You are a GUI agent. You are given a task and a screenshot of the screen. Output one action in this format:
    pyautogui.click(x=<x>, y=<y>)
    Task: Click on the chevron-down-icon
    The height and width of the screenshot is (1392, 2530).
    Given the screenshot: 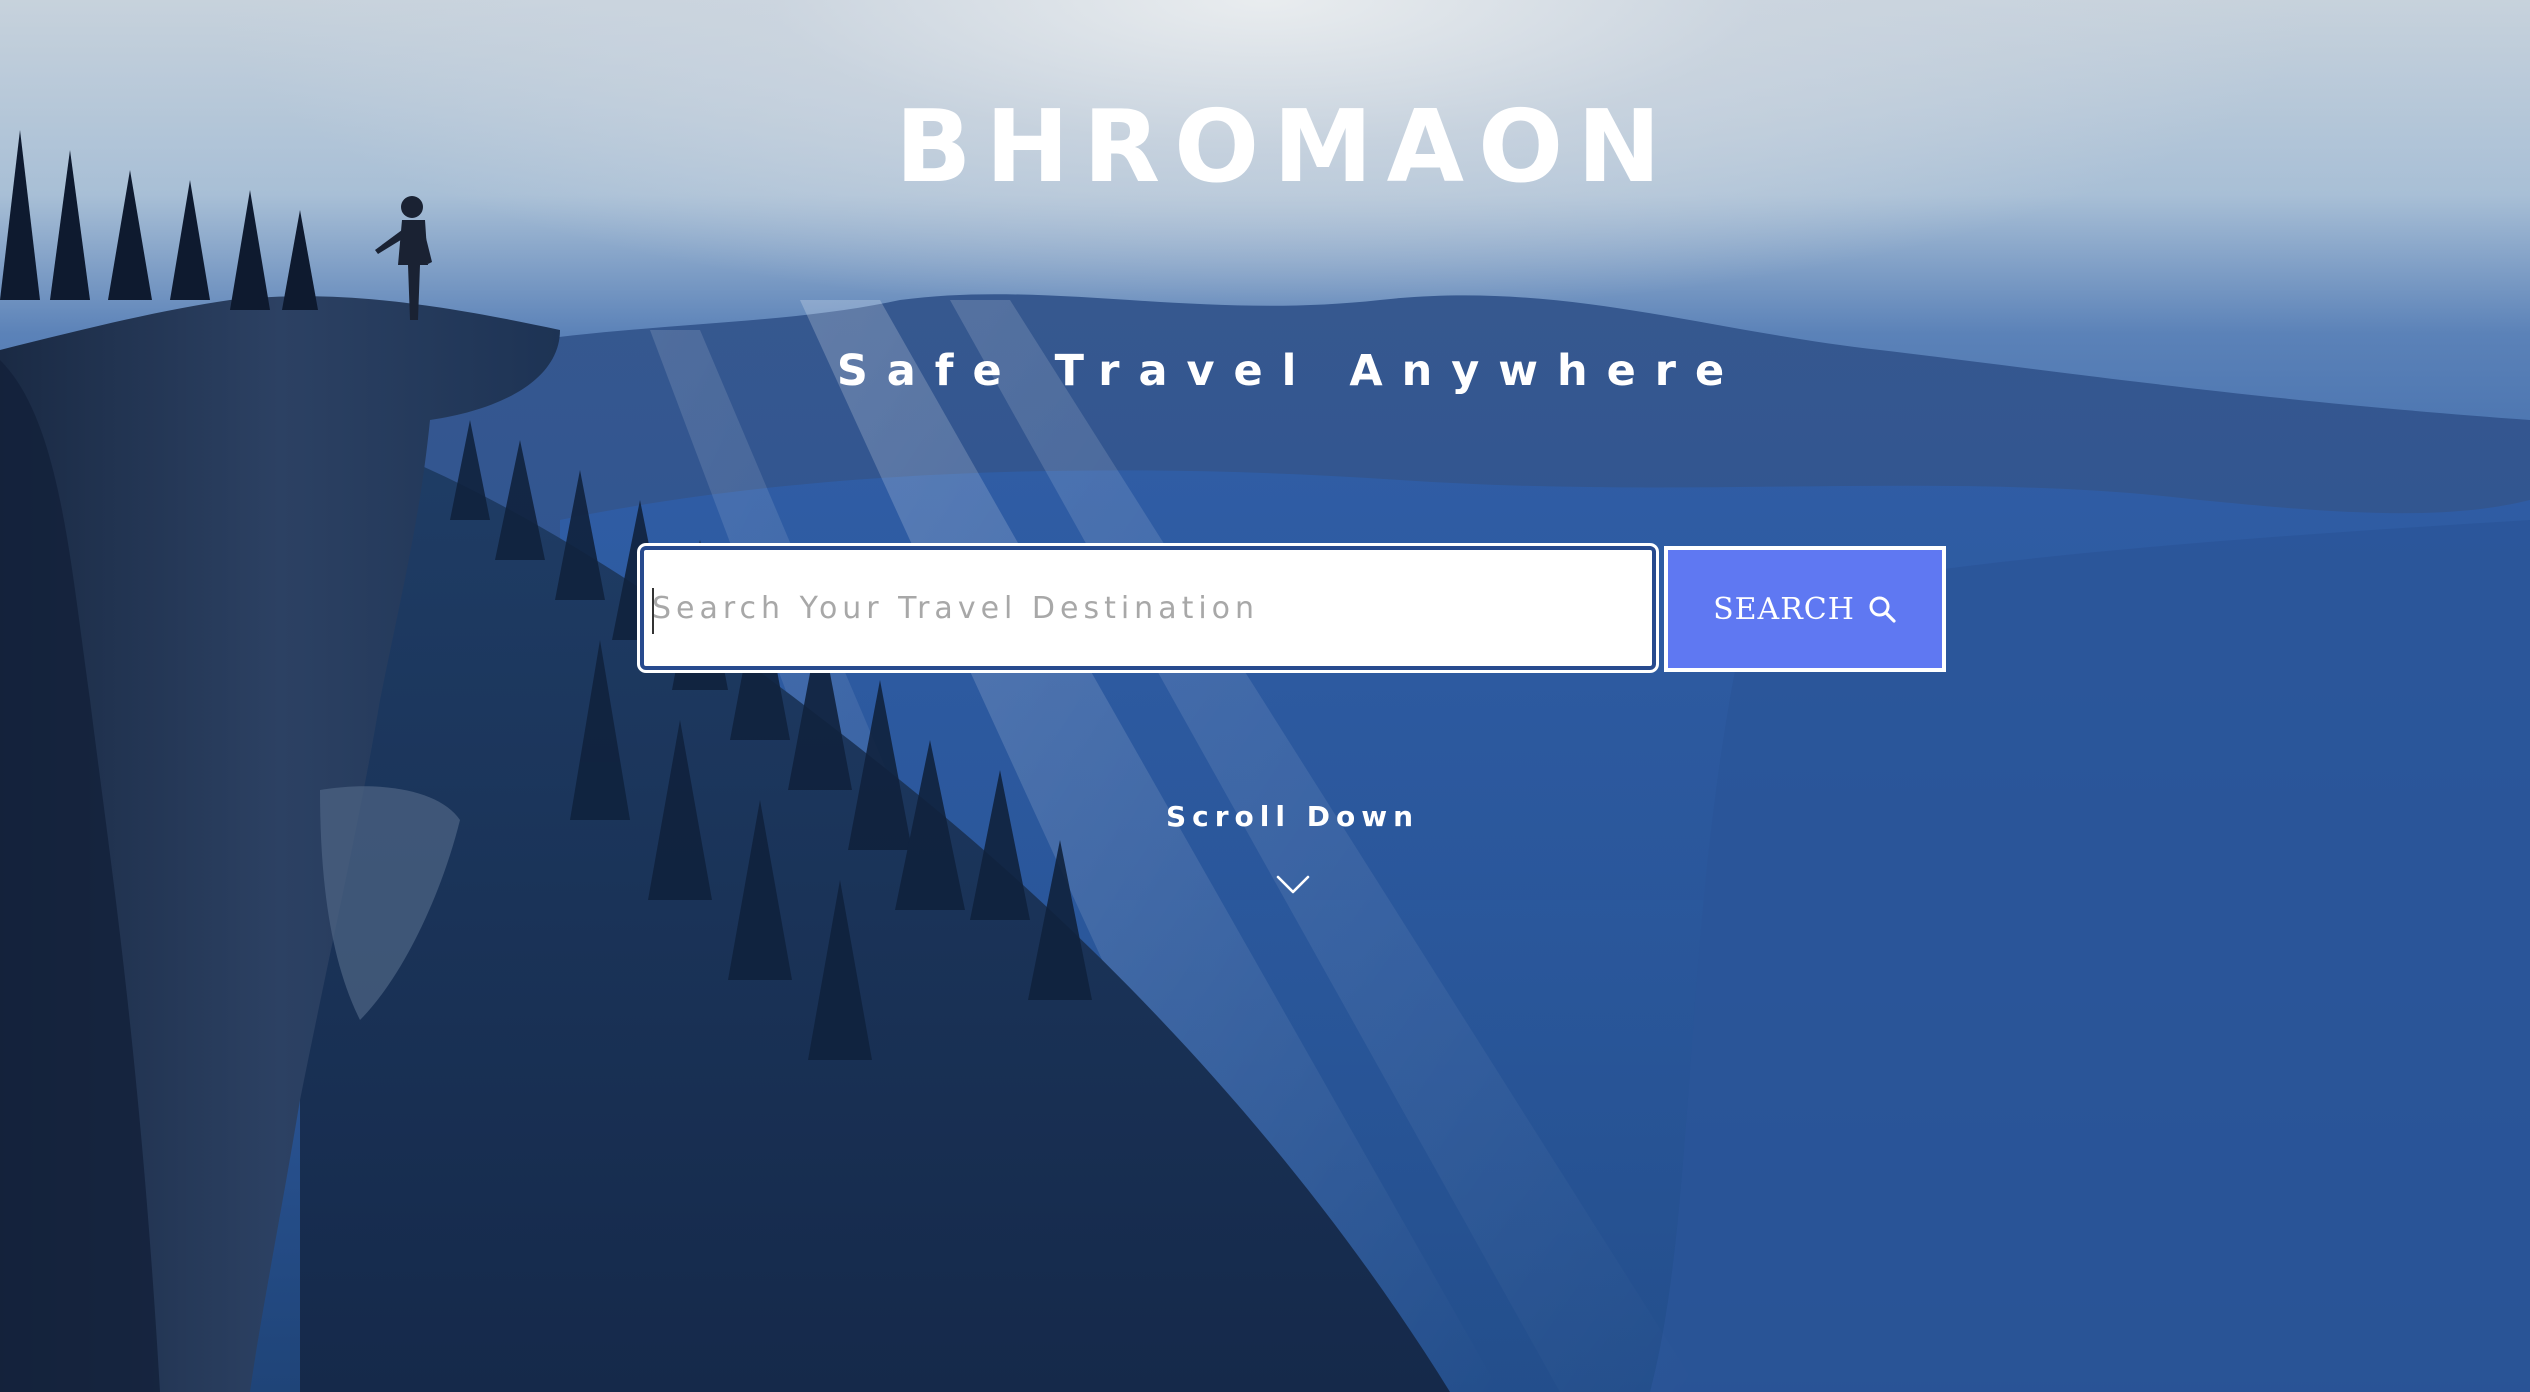 What is the action you would take?
    pyautogui.click(x=1293, y=885)
    